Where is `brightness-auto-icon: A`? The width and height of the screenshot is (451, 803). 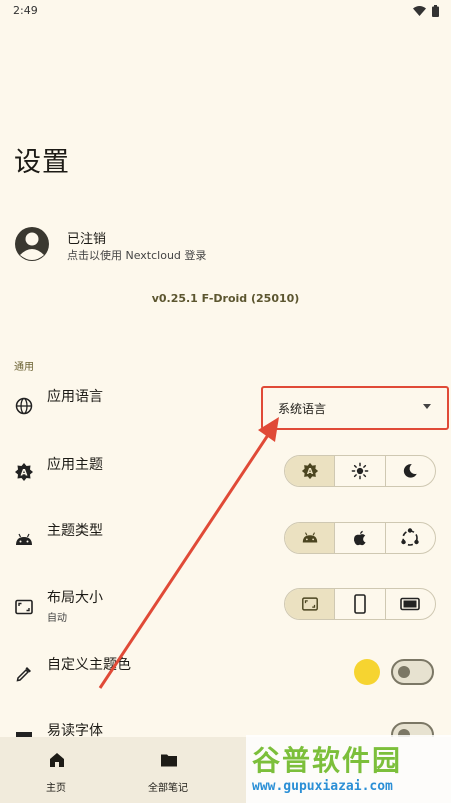
brightness-auto-icon: A is located at coordinates (24, 472).